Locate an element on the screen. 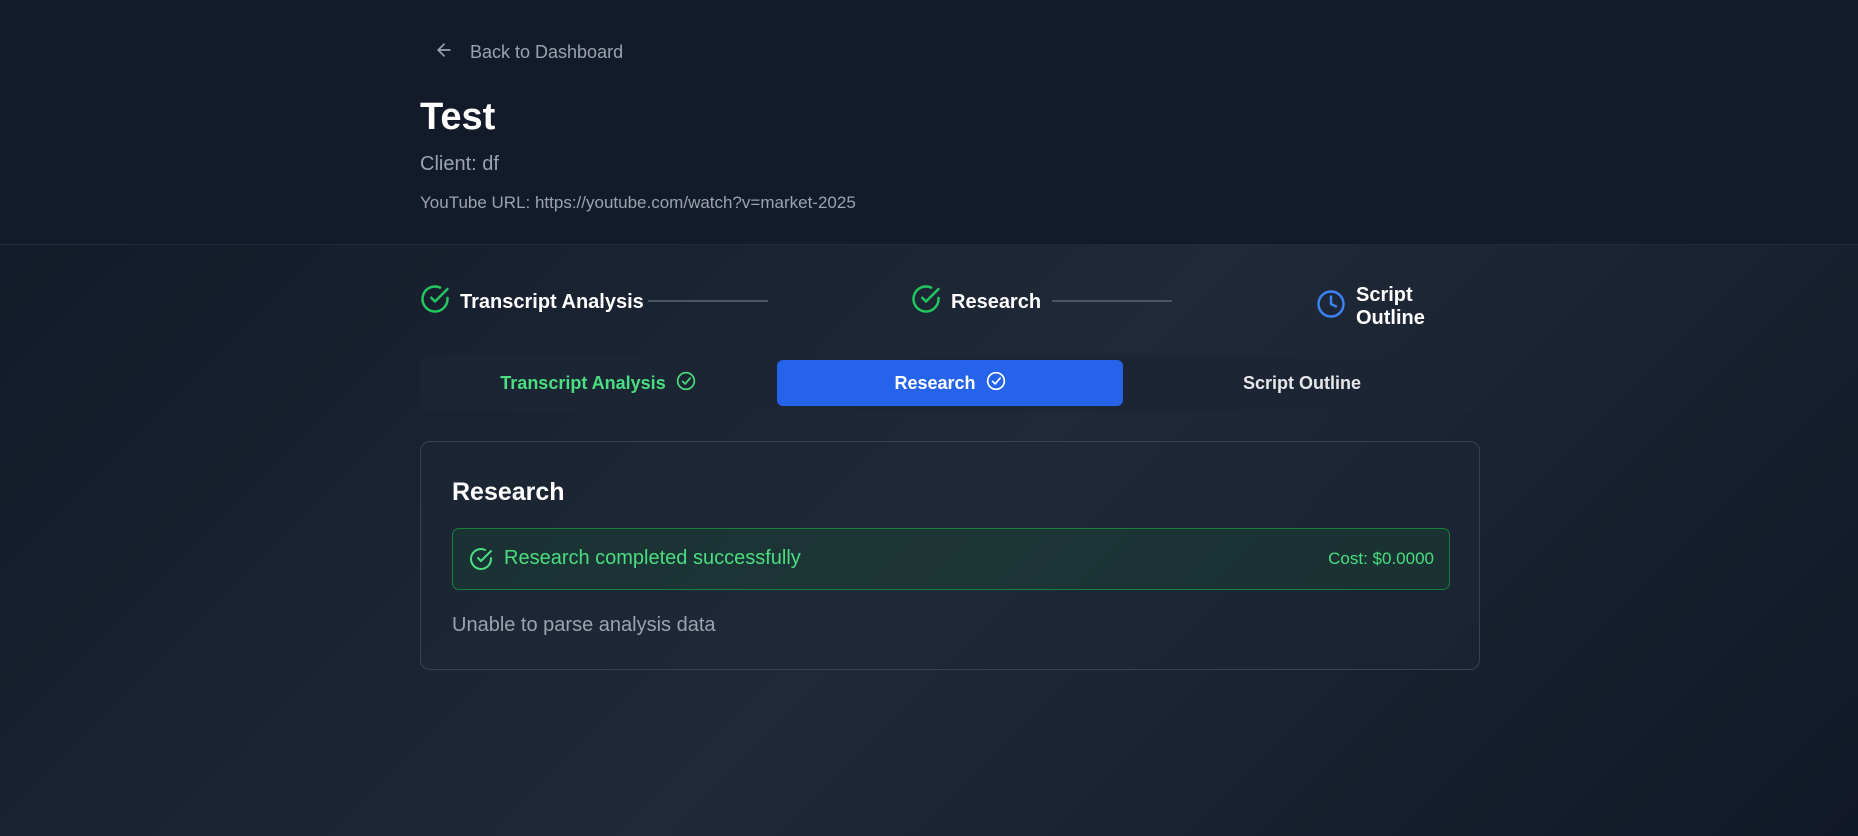 The width and height of the screenshot is (1858, 836). parse-error-message: Unable to parse analysis data is located at coordinates (584, 625).